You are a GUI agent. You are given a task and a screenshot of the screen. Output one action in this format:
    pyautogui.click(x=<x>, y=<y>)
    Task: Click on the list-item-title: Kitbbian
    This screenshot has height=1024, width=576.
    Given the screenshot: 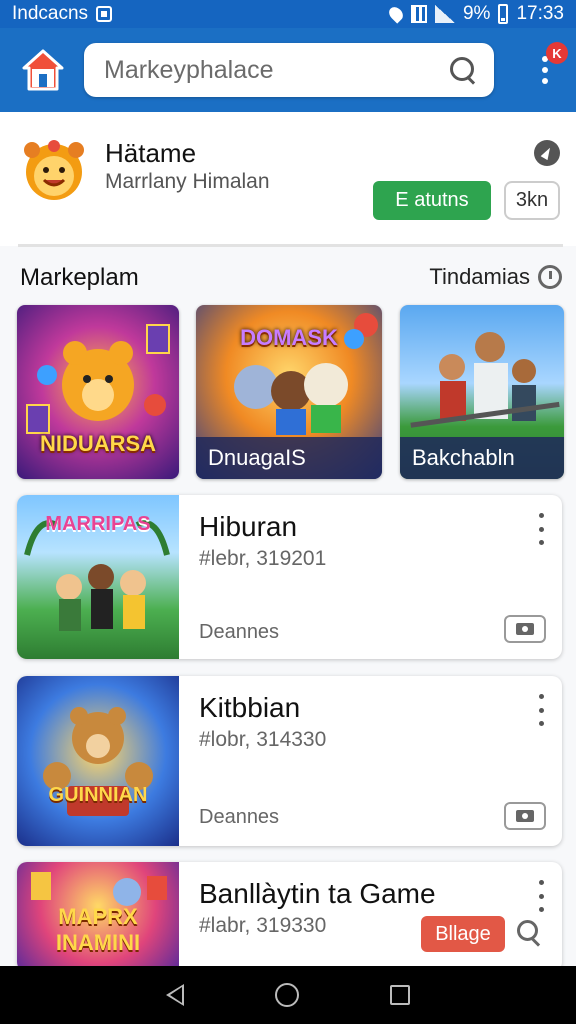 What is the action you would take?
    pyautogui.click(x=250, y=707)
    